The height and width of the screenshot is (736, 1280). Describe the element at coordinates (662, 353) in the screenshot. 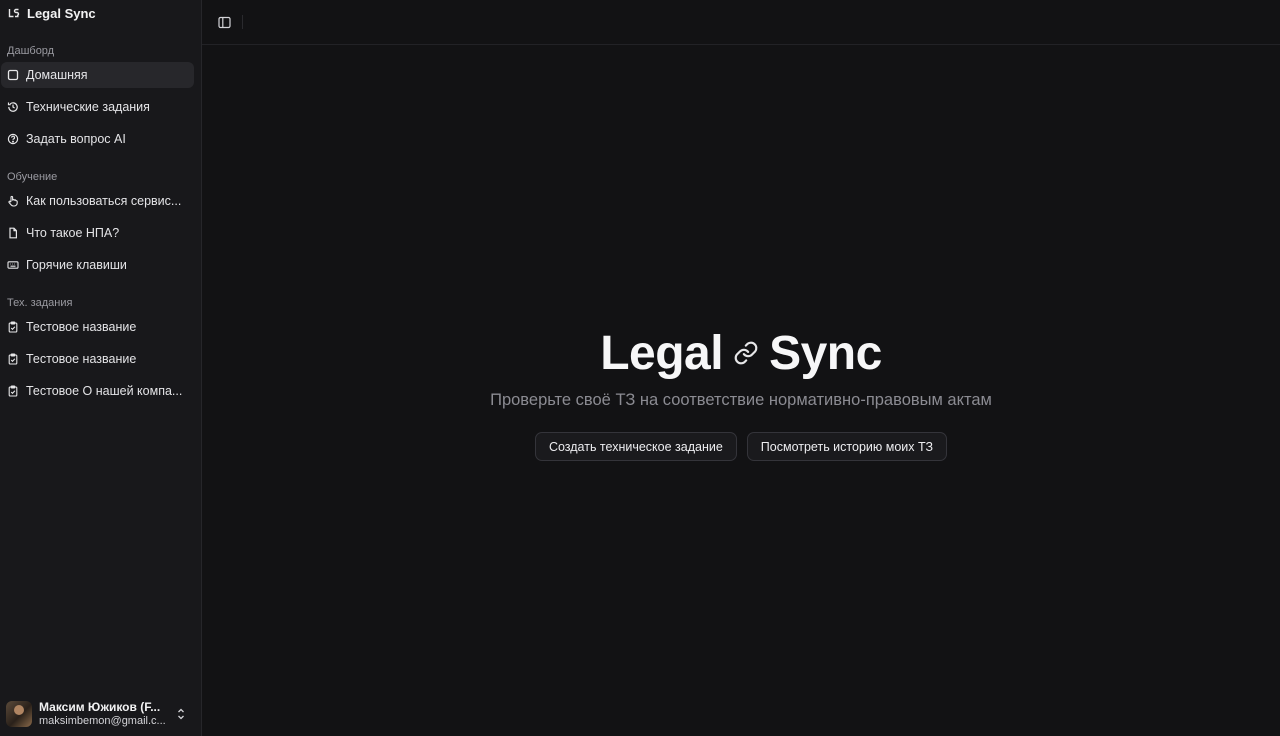

I see `hero-title-left: Legal` at that location.